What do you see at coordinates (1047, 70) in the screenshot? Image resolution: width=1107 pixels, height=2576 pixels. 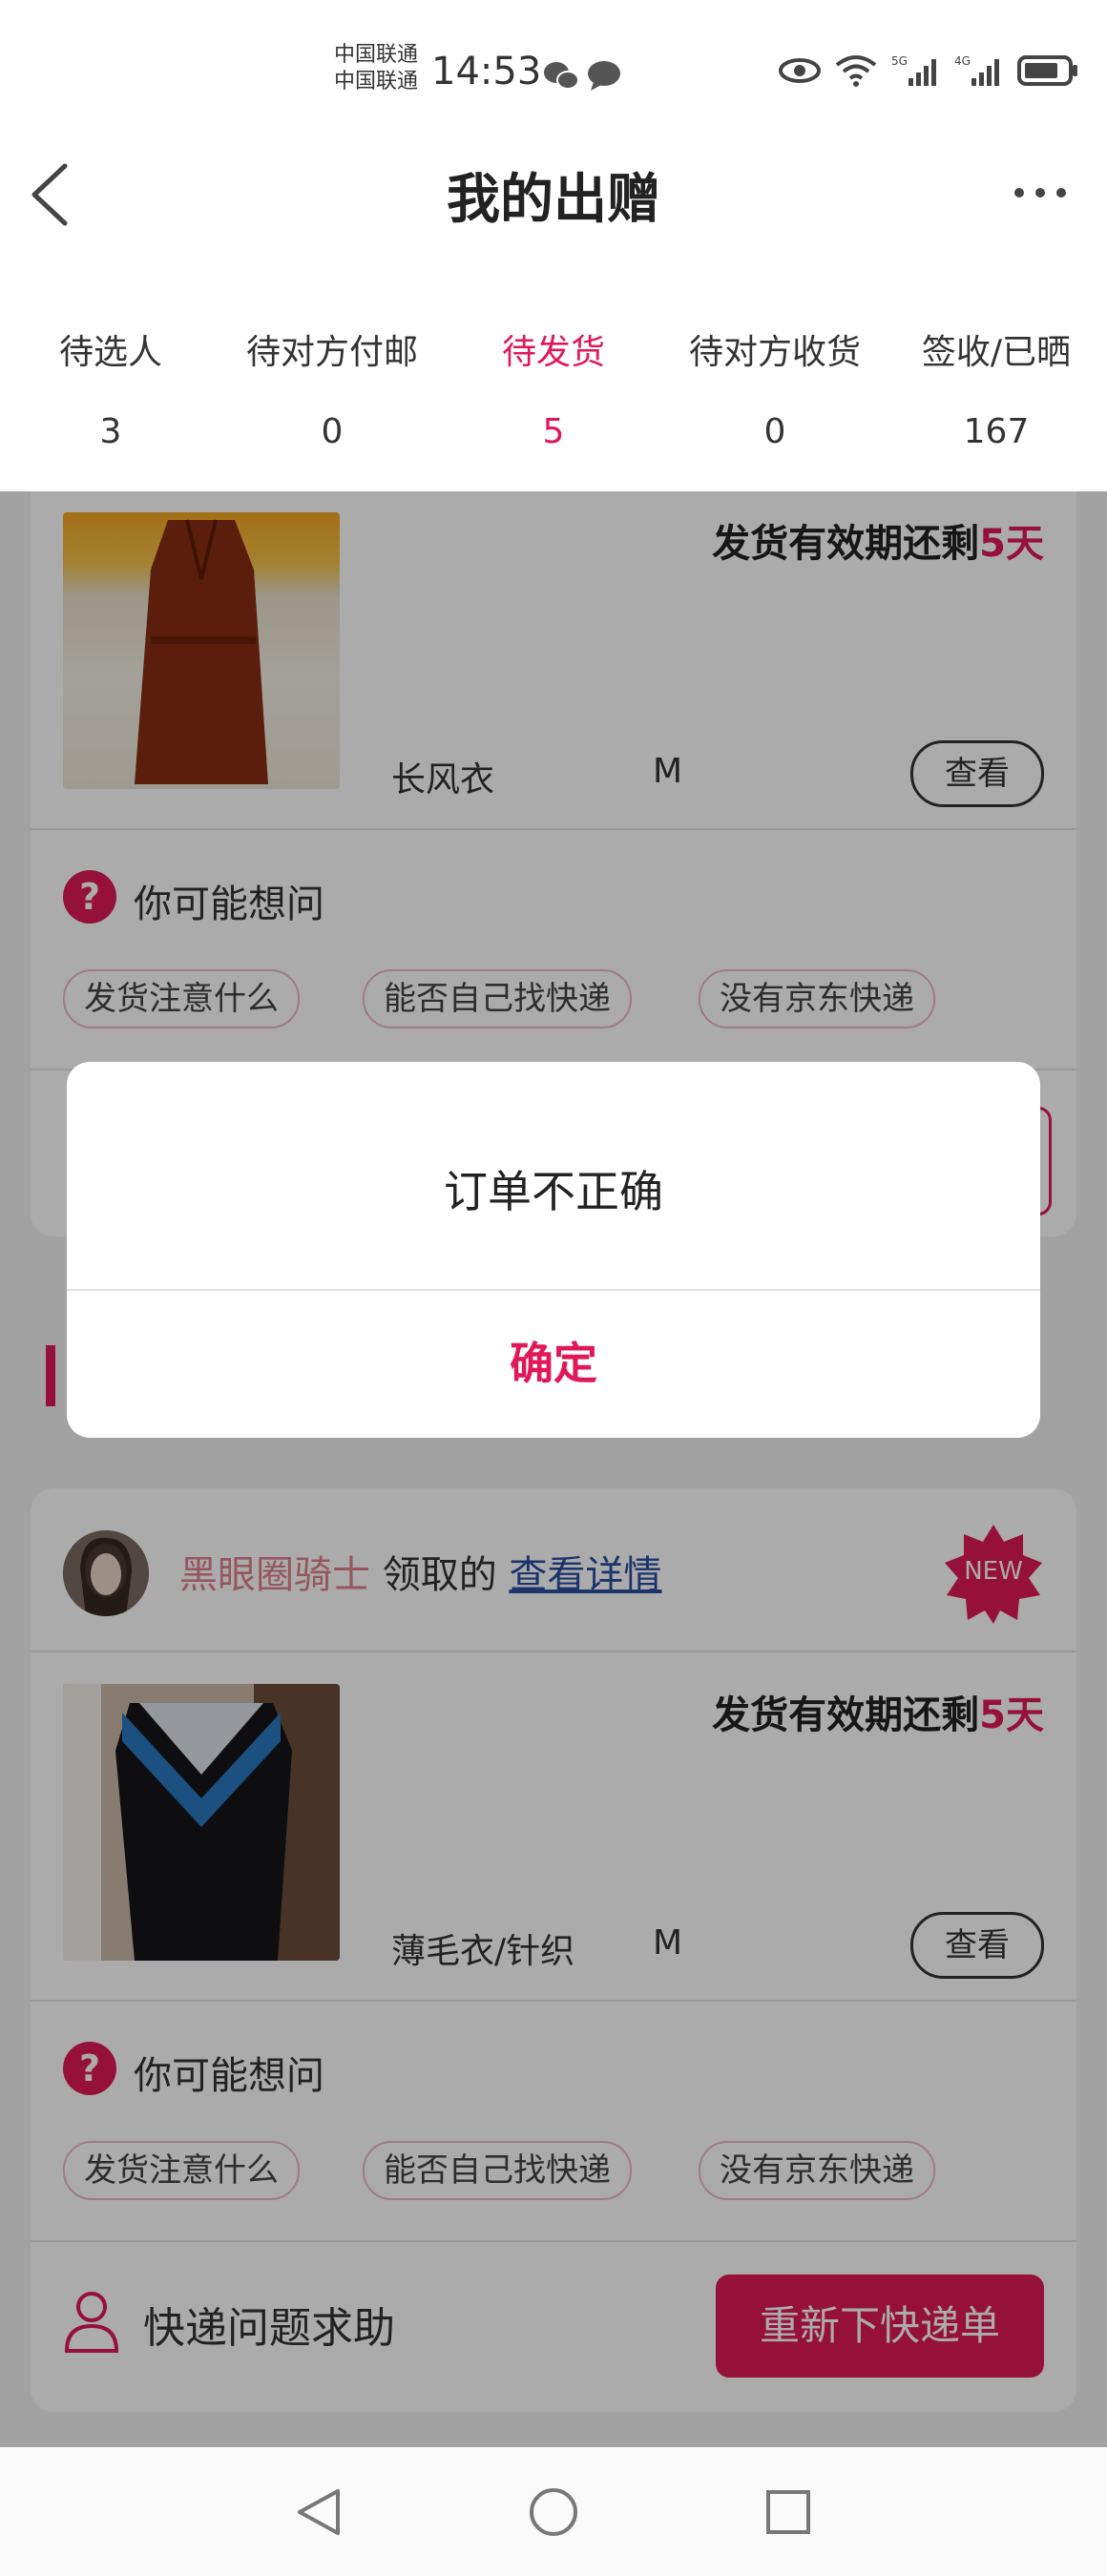 I see `battery-icon` at bounding box center [1047, 70].